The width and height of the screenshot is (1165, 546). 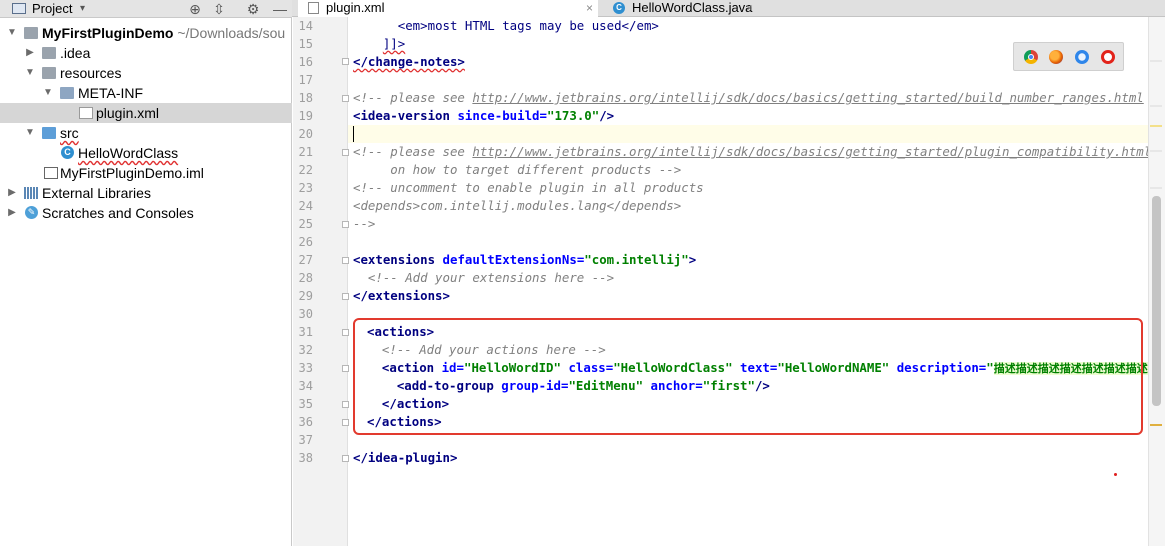 I want to click on line-number: 34, so click(x=305, y=386).